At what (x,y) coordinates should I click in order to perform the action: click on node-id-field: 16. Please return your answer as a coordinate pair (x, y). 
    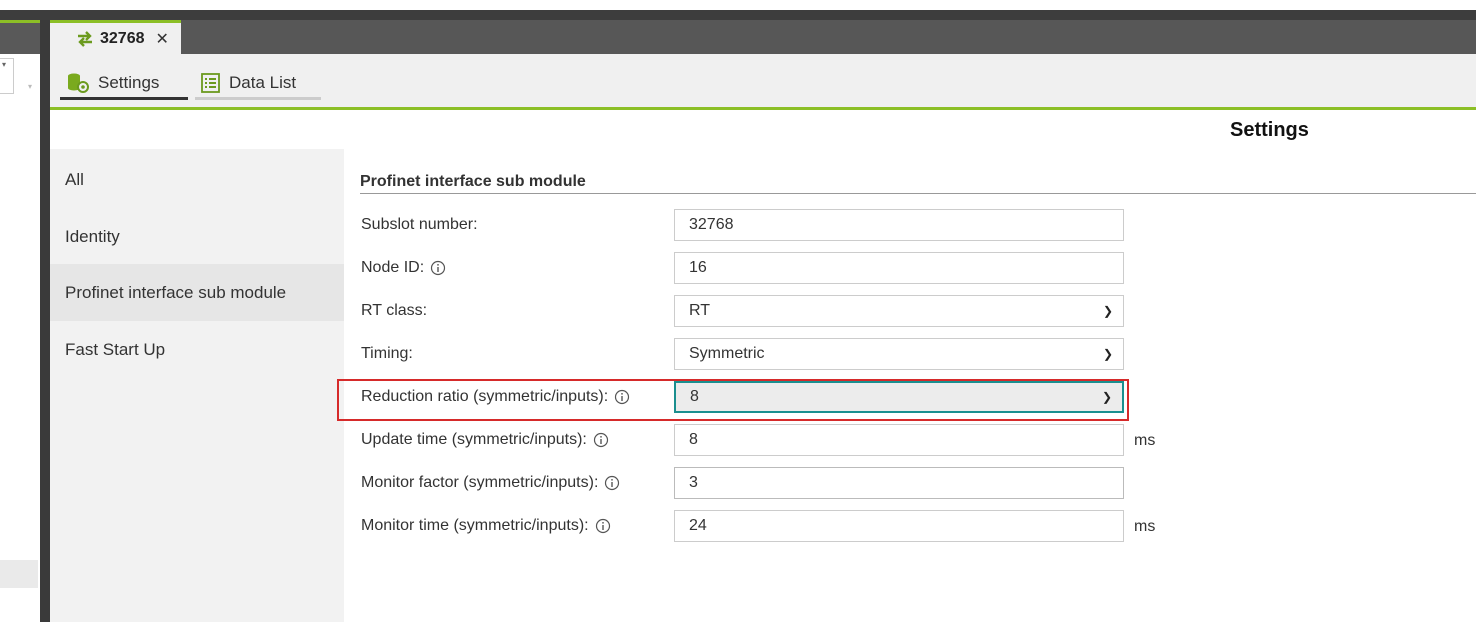
    Looking at the image, I should click on (899, 268).